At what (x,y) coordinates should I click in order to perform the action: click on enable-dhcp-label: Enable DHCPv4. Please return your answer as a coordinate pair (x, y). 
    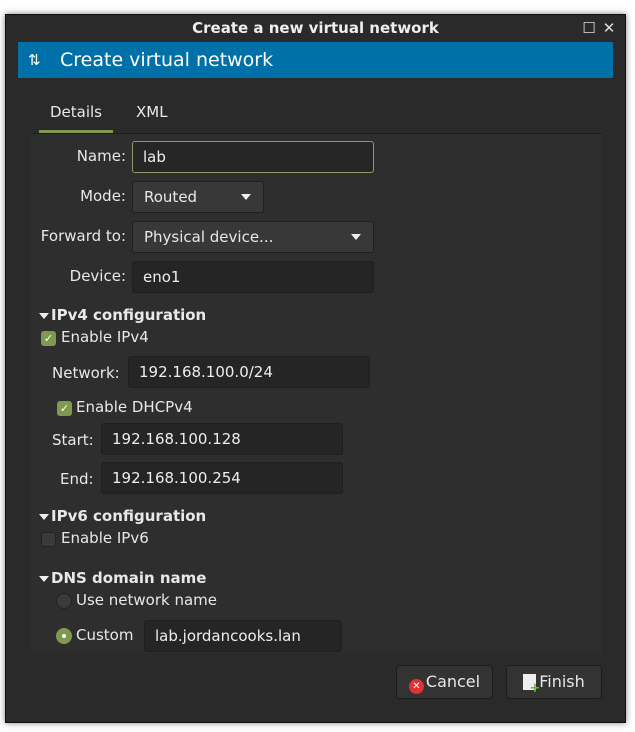
    Looking at the image, I should click on (134, 407).